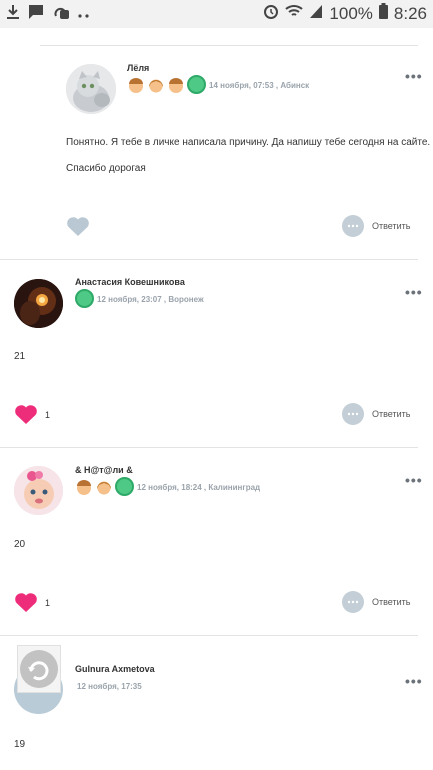  I want to click on alarm-icon, so click(271, 13).